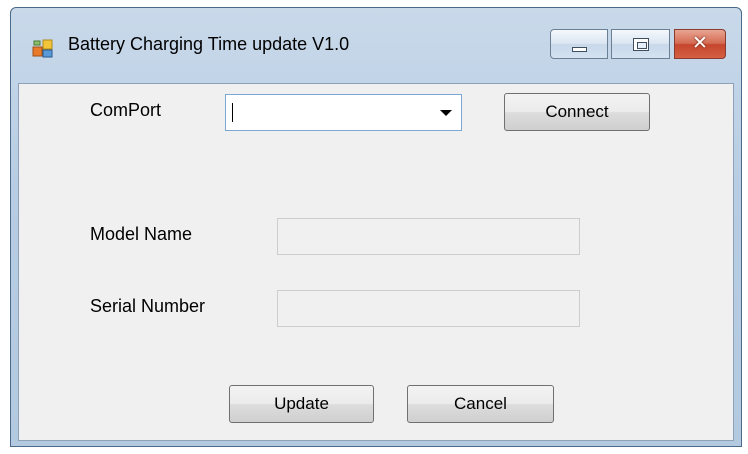 The width and height of the screenshot is (748, 454). What do you see at coordinates (126, 110) in the screenshot?
I see `comport-label: ComPort` at bounding box center [126, 110].